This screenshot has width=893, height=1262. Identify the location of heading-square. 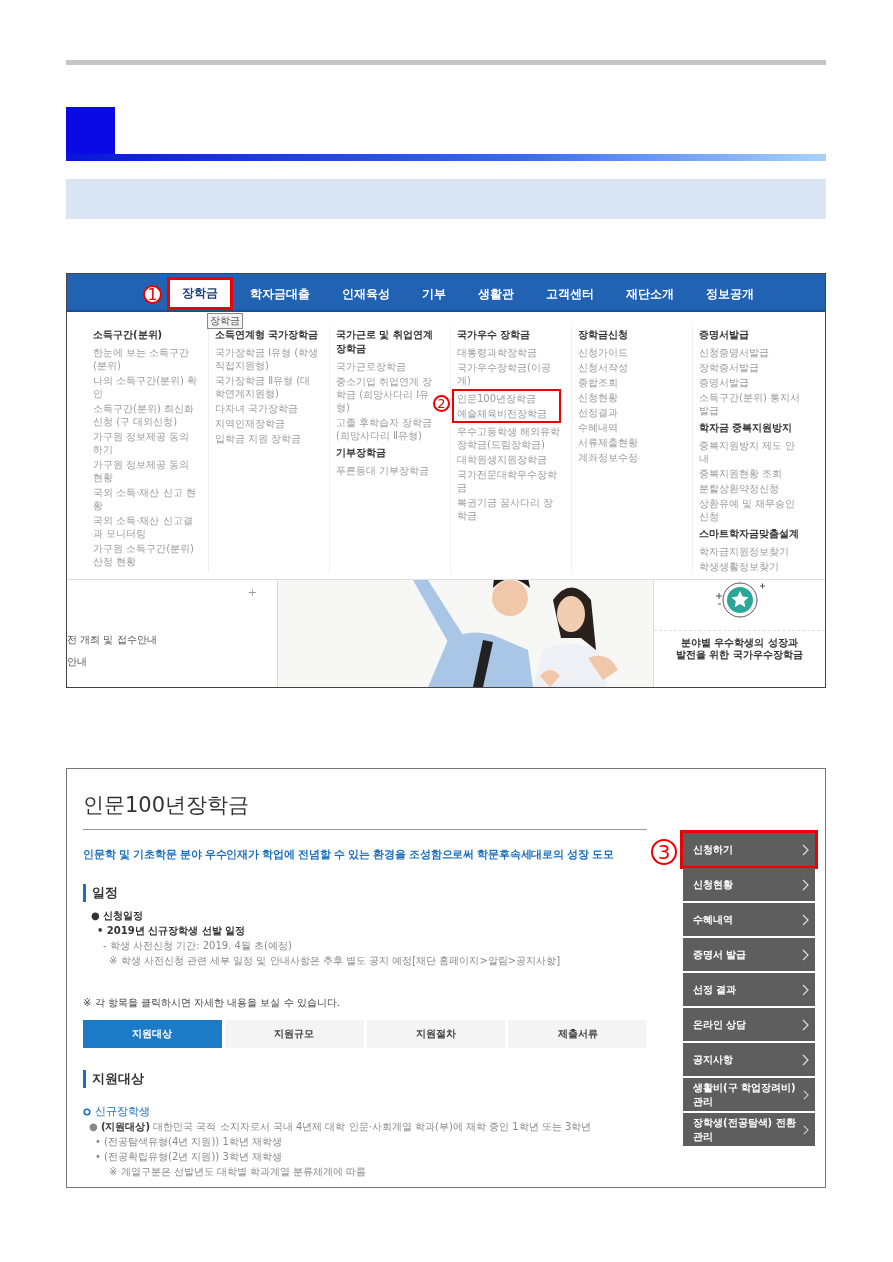
(90, 130).